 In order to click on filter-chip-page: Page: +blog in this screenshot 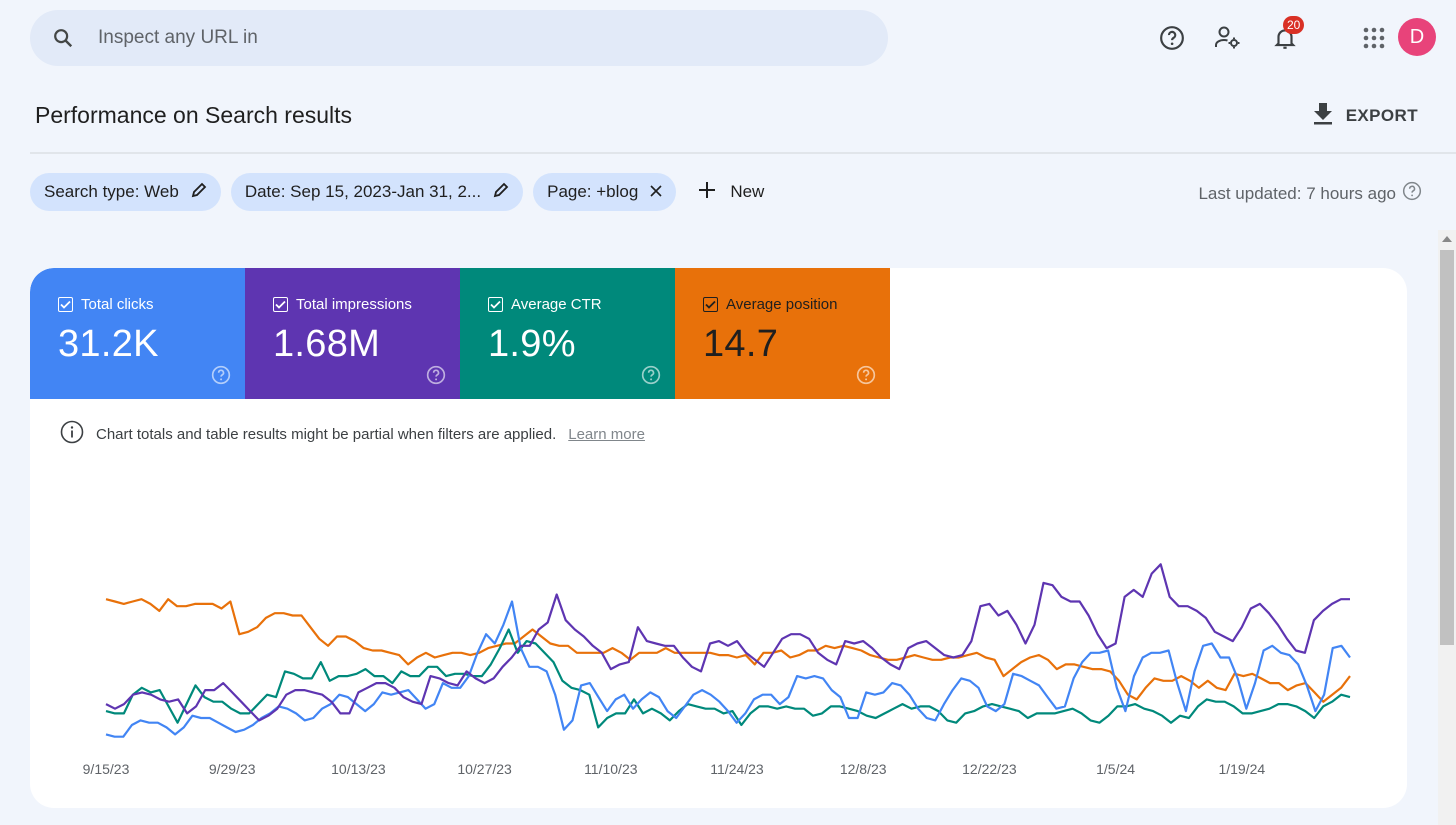, I will do `click(605, 192)`.